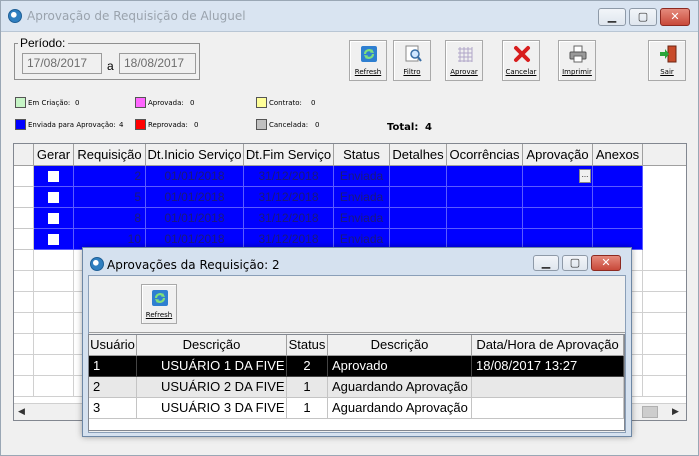 This screenshot has height=456, width=699. What do you see at coordinates (618, 155) in the screenshot?
I see `col-header-anexos: Anexos` at bounding box center [618, 155].